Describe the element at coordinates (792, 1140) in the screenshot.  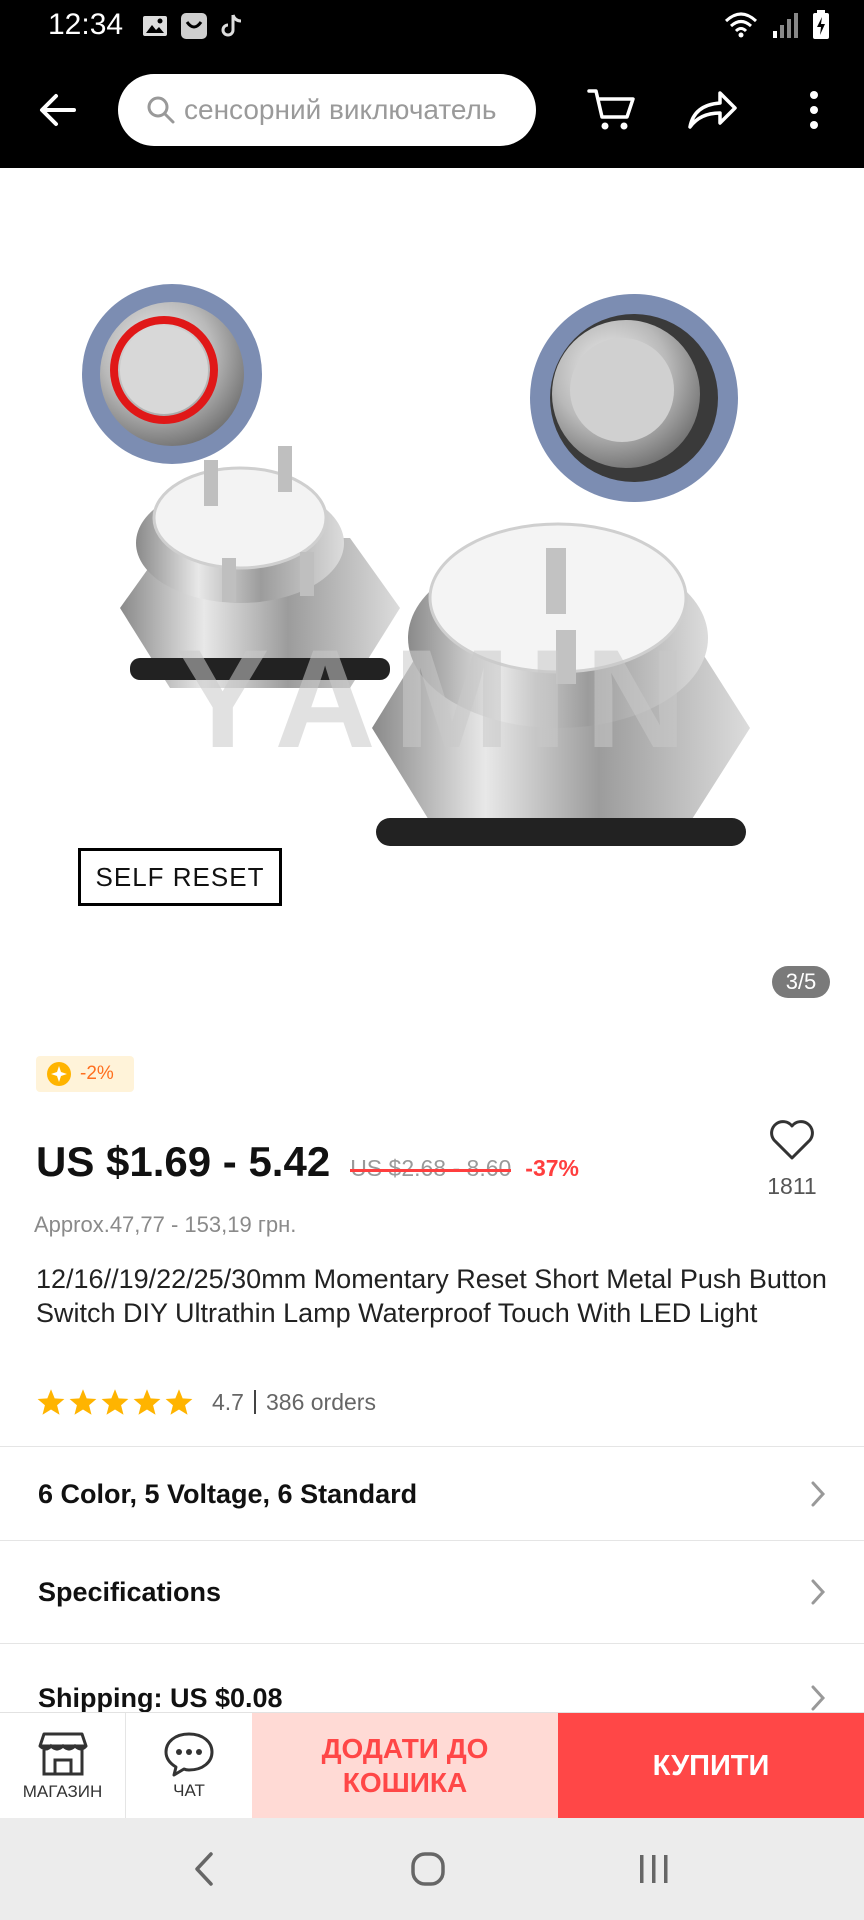
I see `heart-icon` at that location.